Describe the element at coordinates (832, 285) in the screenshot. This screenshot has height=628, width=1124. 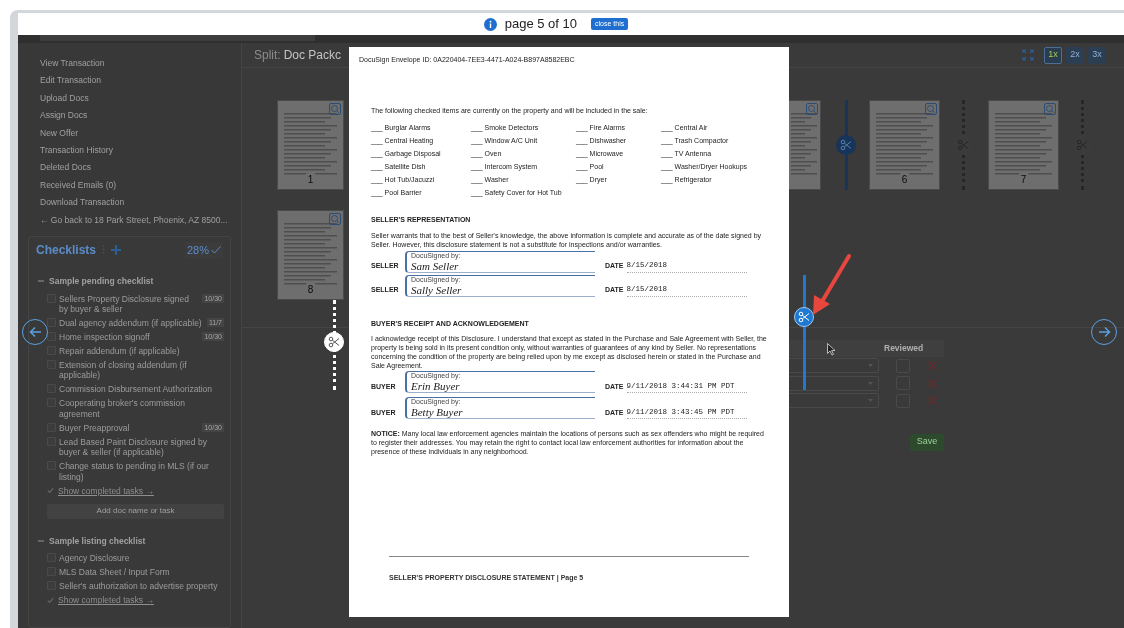
I see `annotation-arrow` at that location.